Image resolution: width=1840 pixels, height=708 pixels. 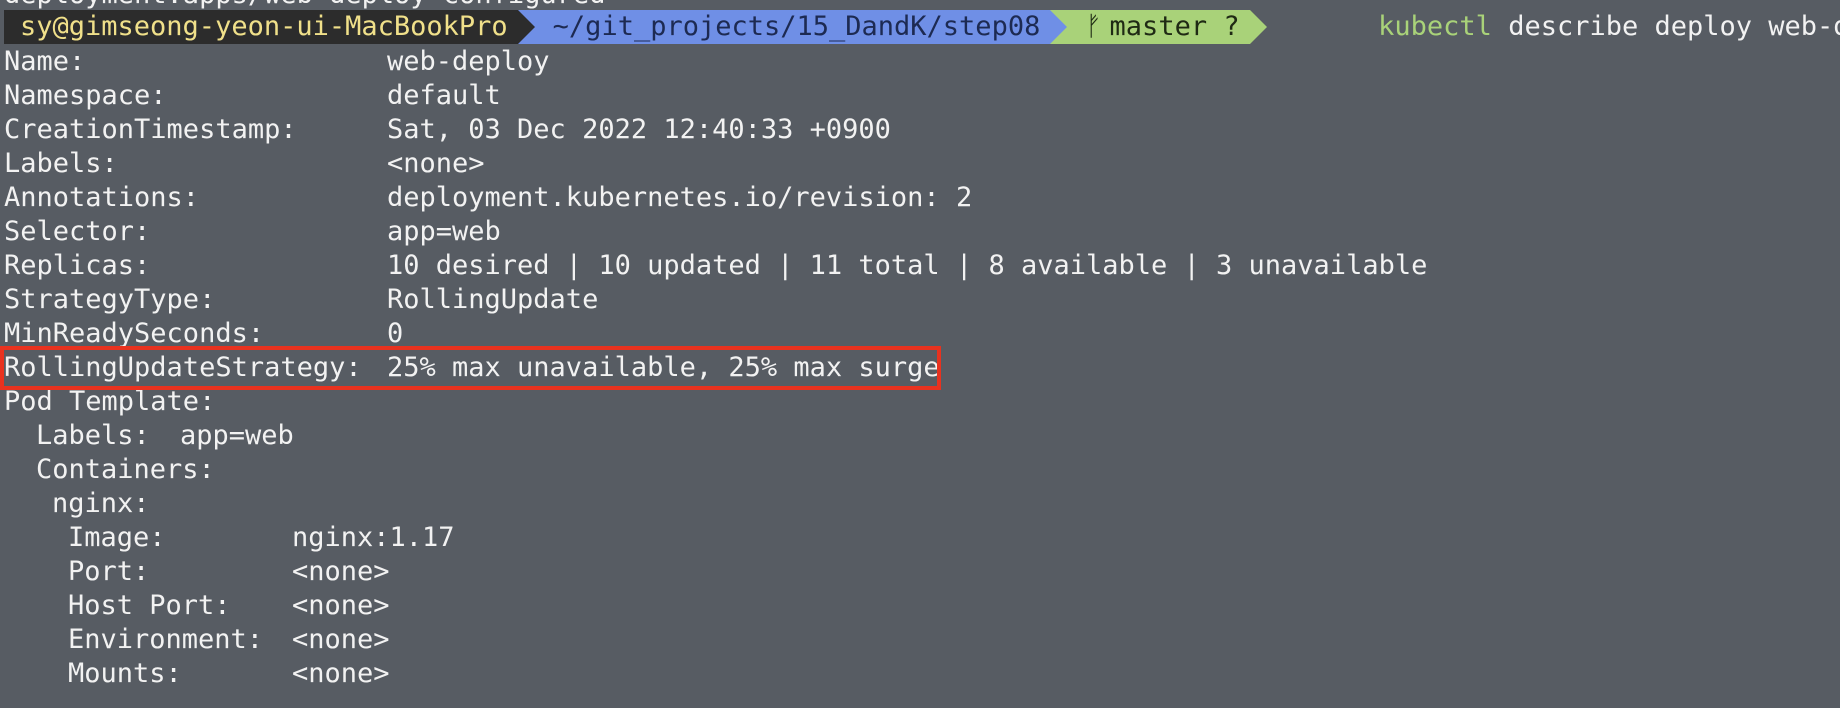 What do you see at coordinates (1174, 26) in the screenshot?
I see `prompt-git-branch: master ?` at bounding box center [1174, 26].